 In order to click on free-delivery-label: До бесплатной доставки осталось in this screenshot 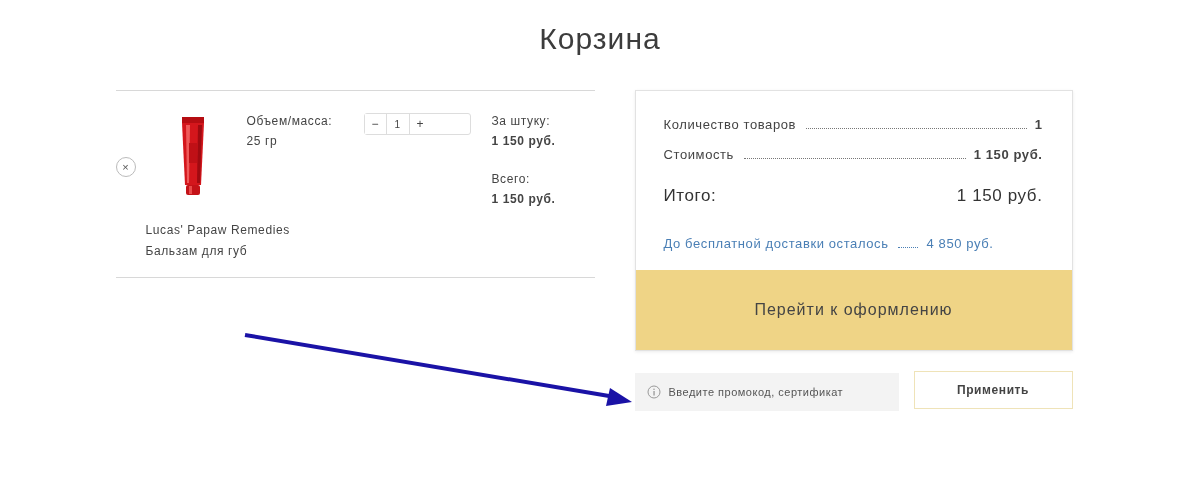, I will do `click(776, 243)`.